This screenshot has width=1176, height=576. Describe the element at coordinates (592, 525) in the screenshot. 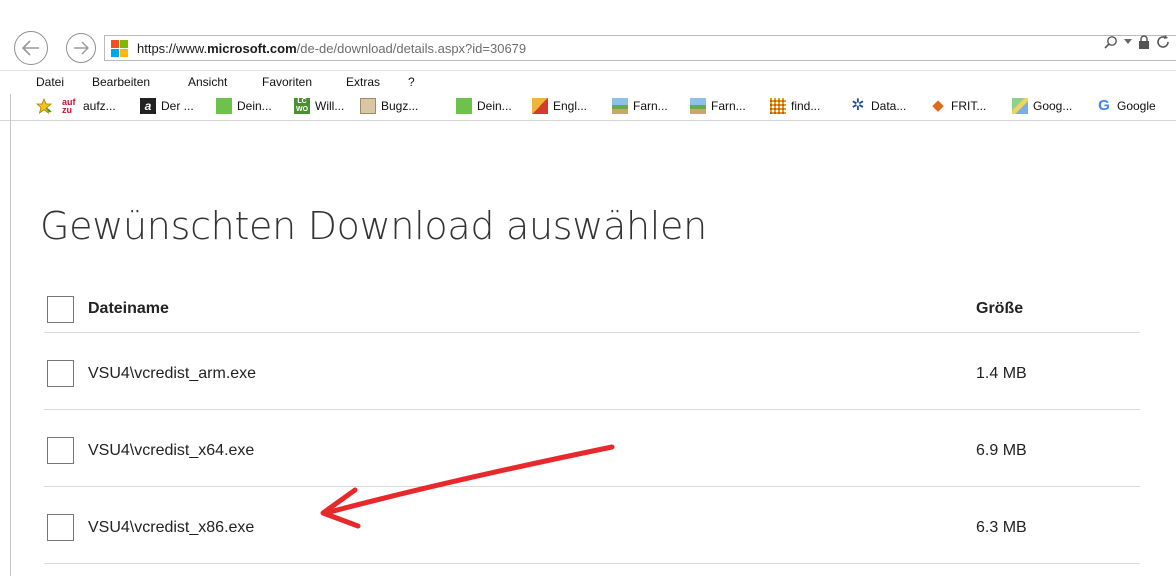

I see `table-row: VSU4\vcredist_x86.exe 6.3 MB` at that location.